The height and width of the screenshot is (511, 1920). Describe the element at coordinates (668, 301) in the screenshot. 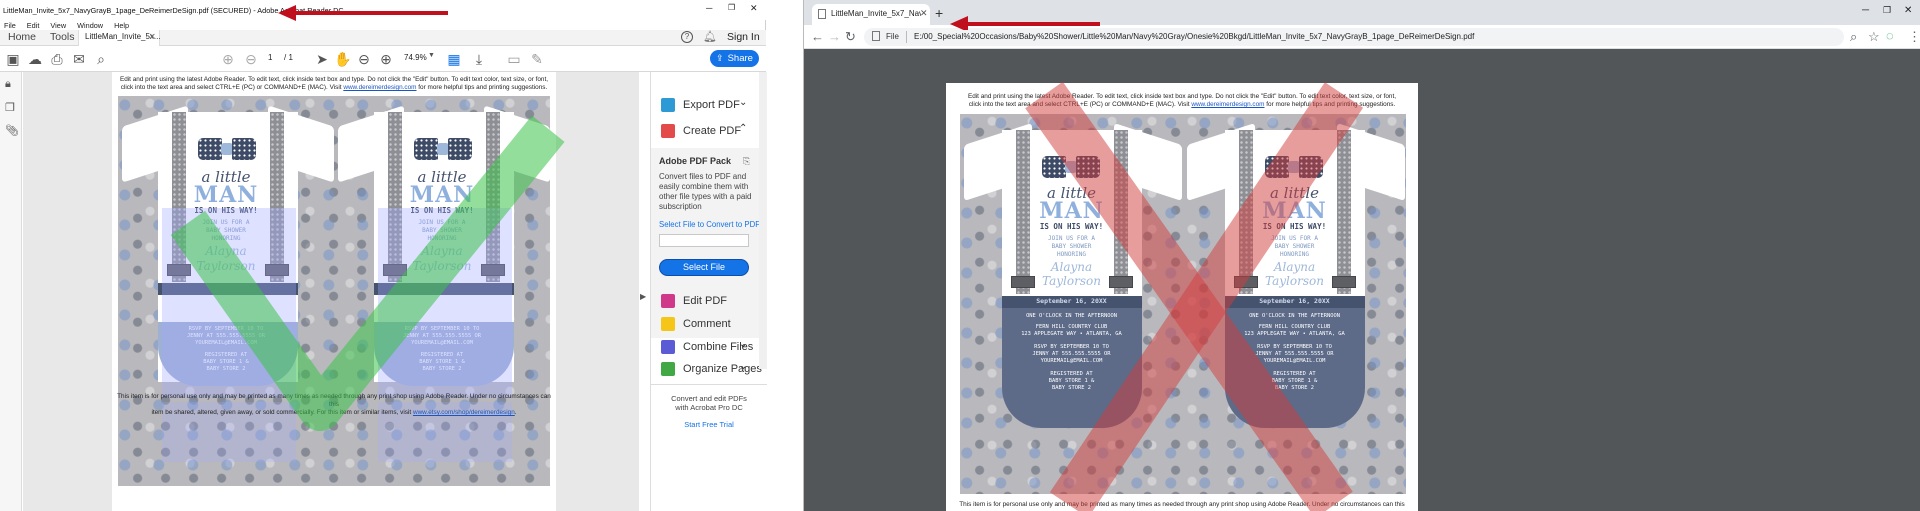

I see `edit-pdf-icon` at that location.